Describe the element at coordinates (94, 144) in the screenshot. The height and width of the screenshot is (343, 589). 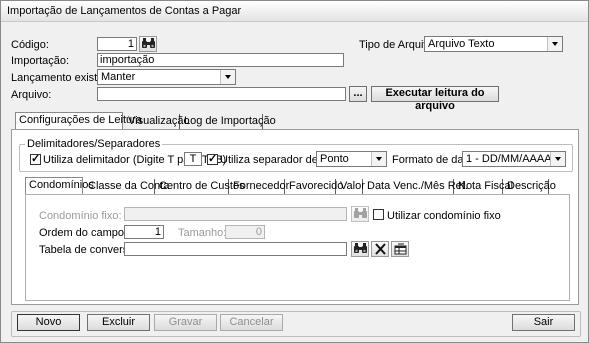
I see `delimitadores-group-label: Delimitadores/Separadores` at that location.